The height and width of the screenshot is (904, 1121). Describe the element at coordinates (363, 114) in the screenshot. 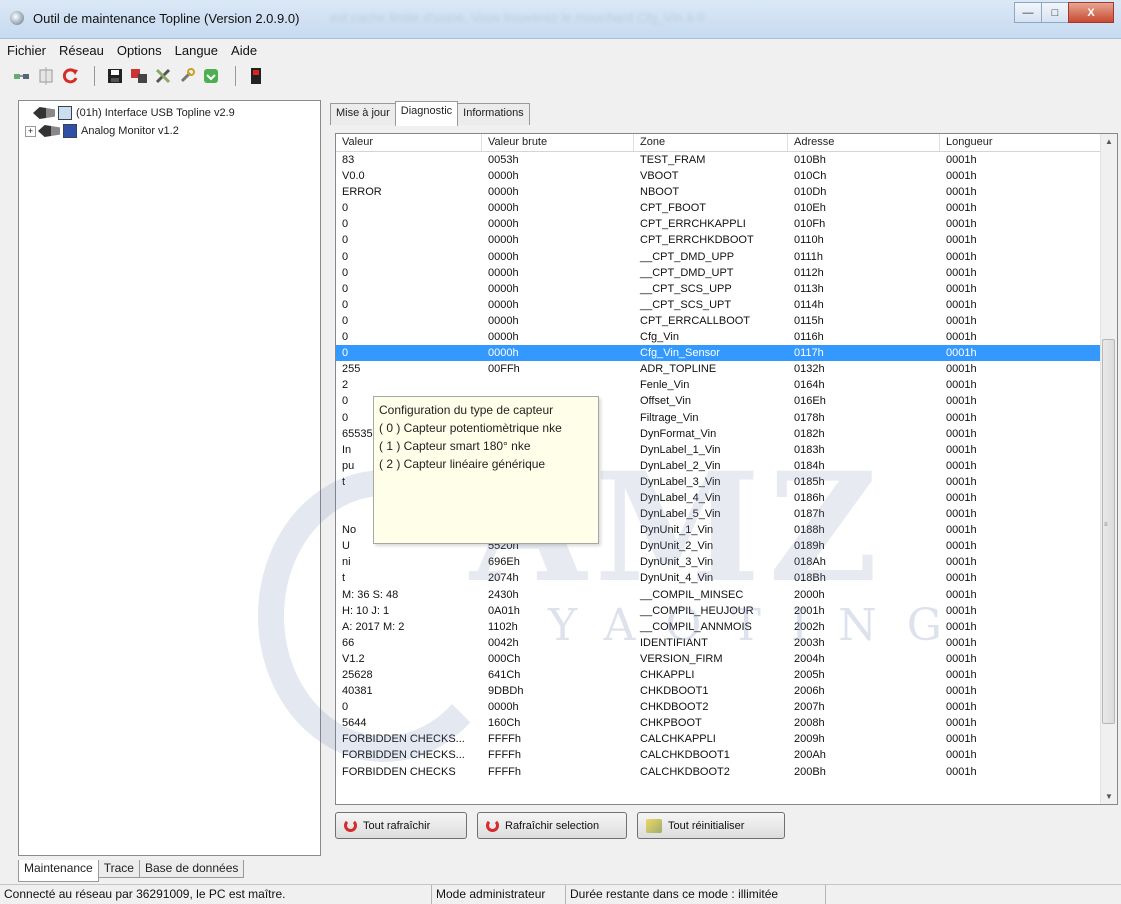

I see `tab-mise-a-jour: Mise à jour` at that location.